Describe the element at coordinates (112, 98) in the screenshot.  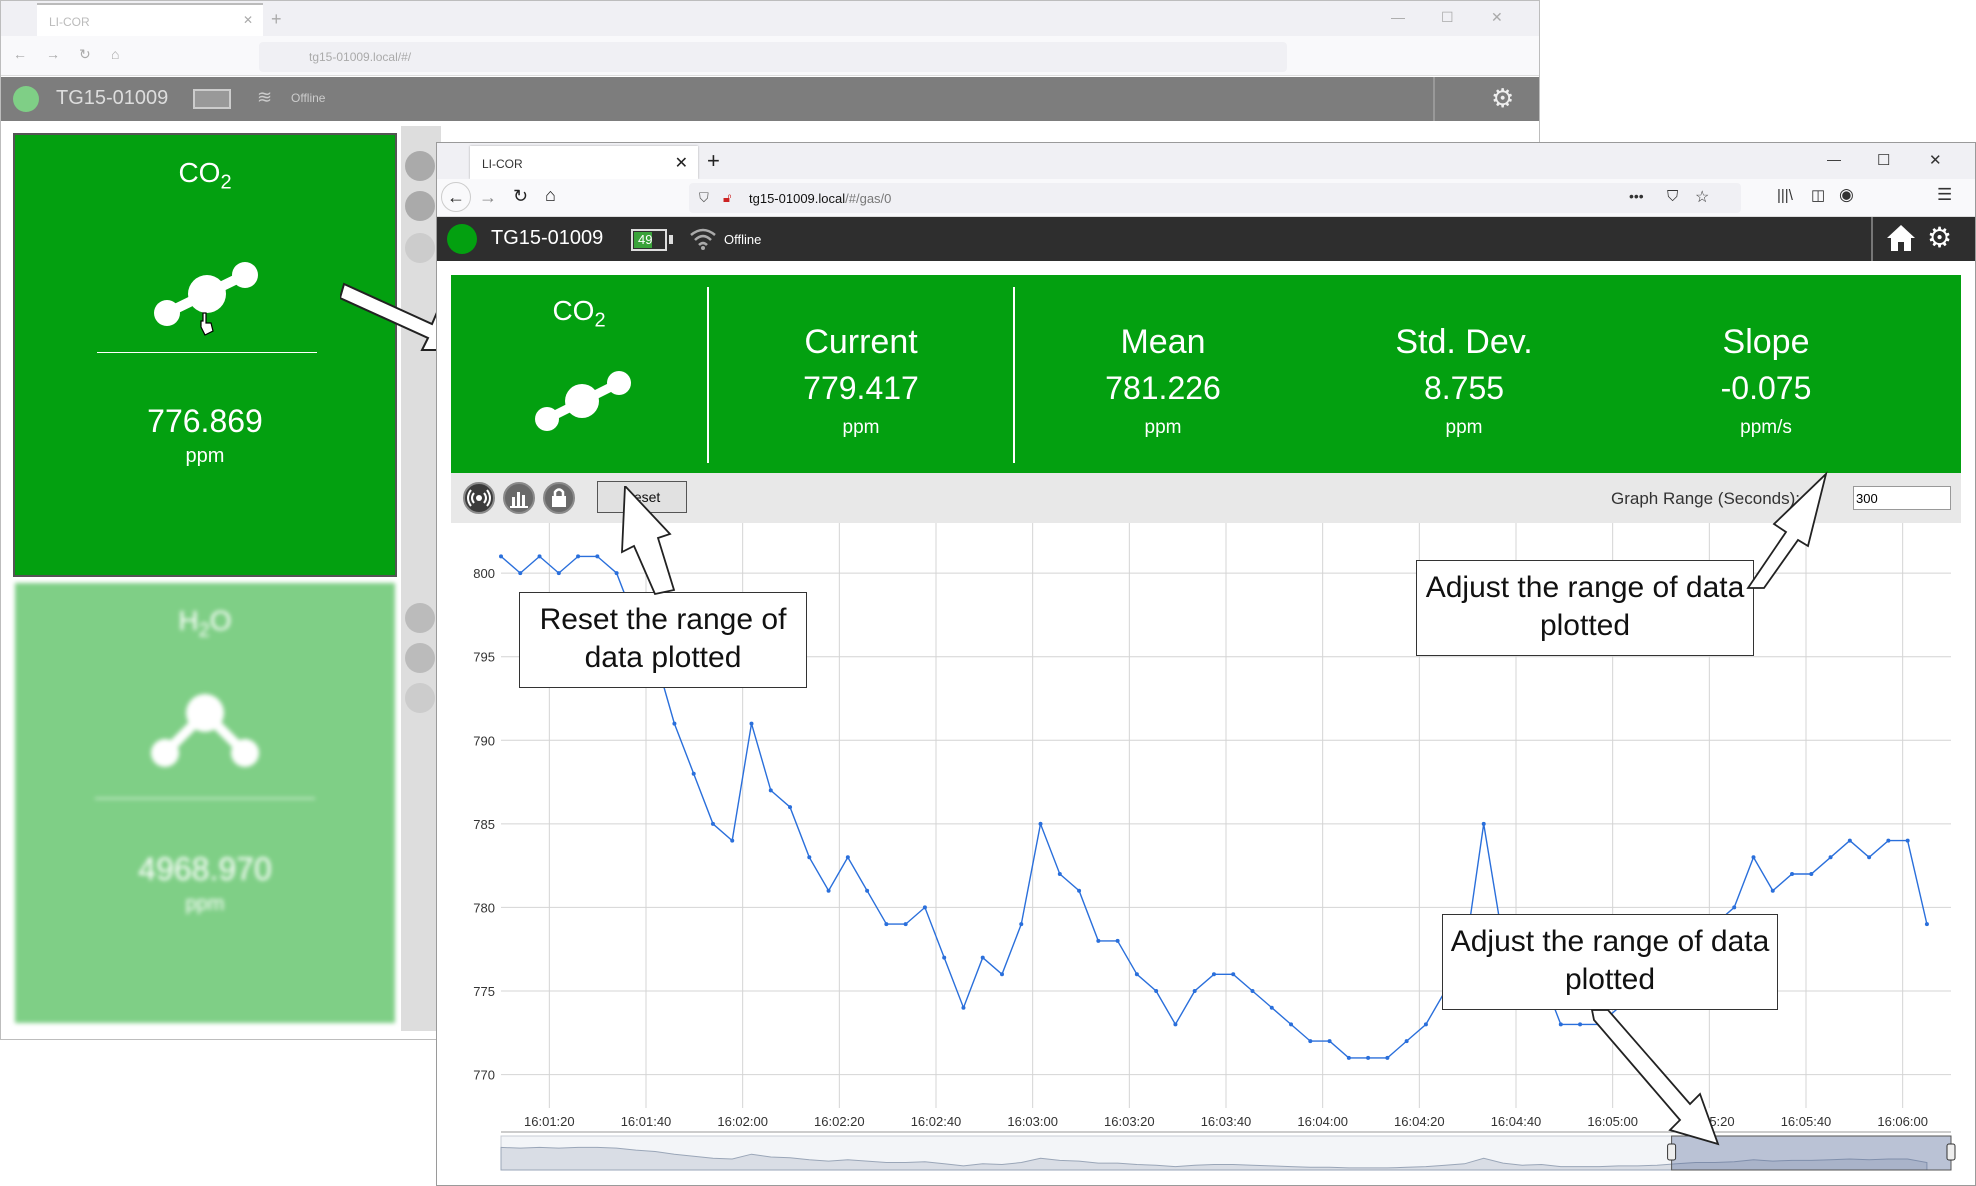
I see `back-device-name: TG15-01009` at that location.